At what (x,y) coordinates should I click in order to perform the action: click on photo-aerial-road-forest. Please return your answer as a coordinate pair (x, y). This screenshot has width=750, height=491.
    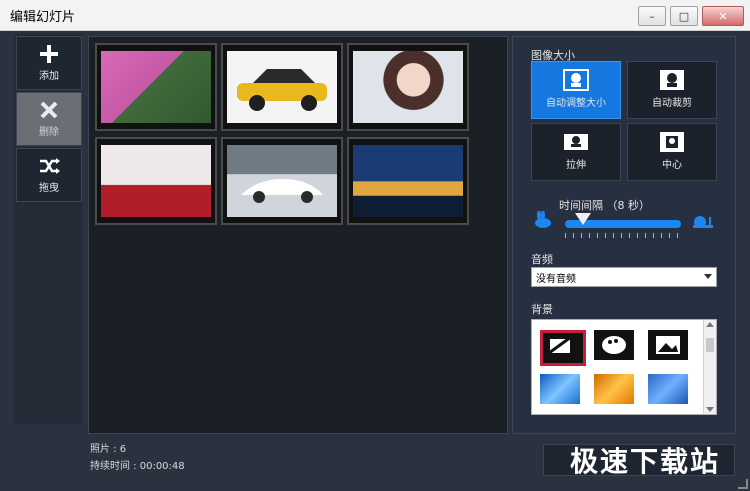
    Looking at the image, I should click on (156, 87).